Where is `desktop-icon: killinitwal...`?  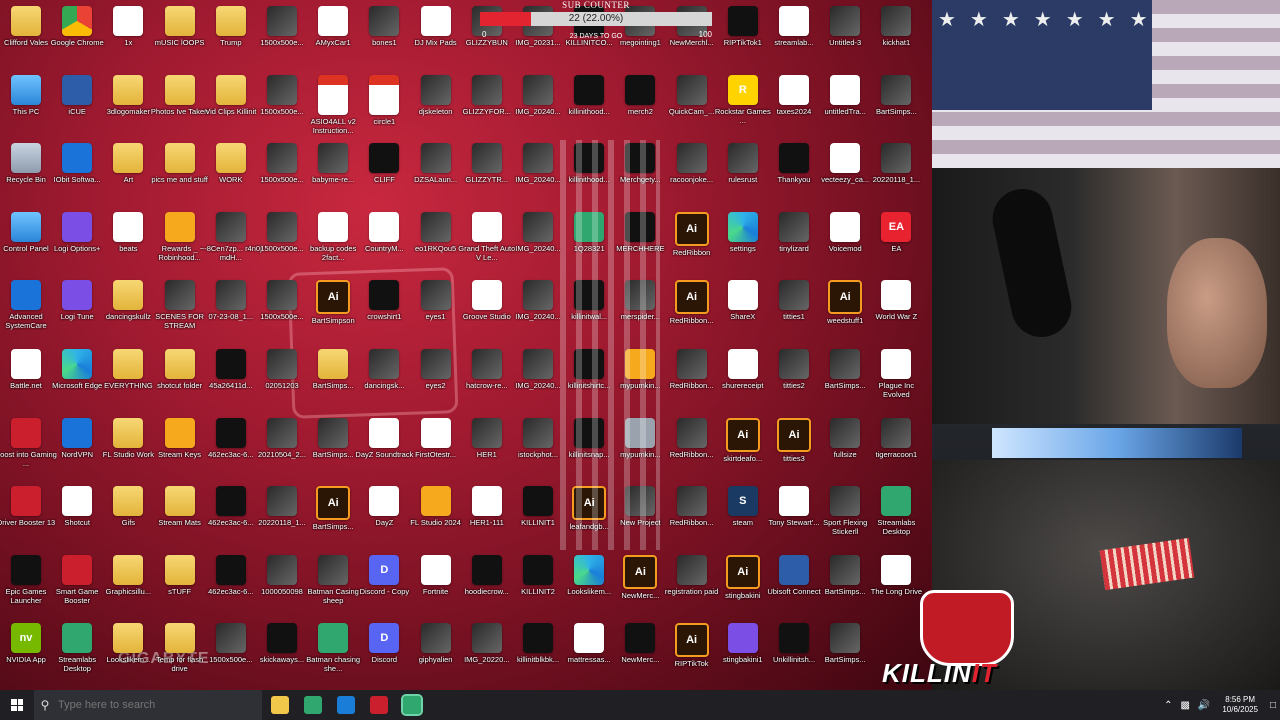 desktop-icon: killinitwal... is located at coordinates (589, 300).